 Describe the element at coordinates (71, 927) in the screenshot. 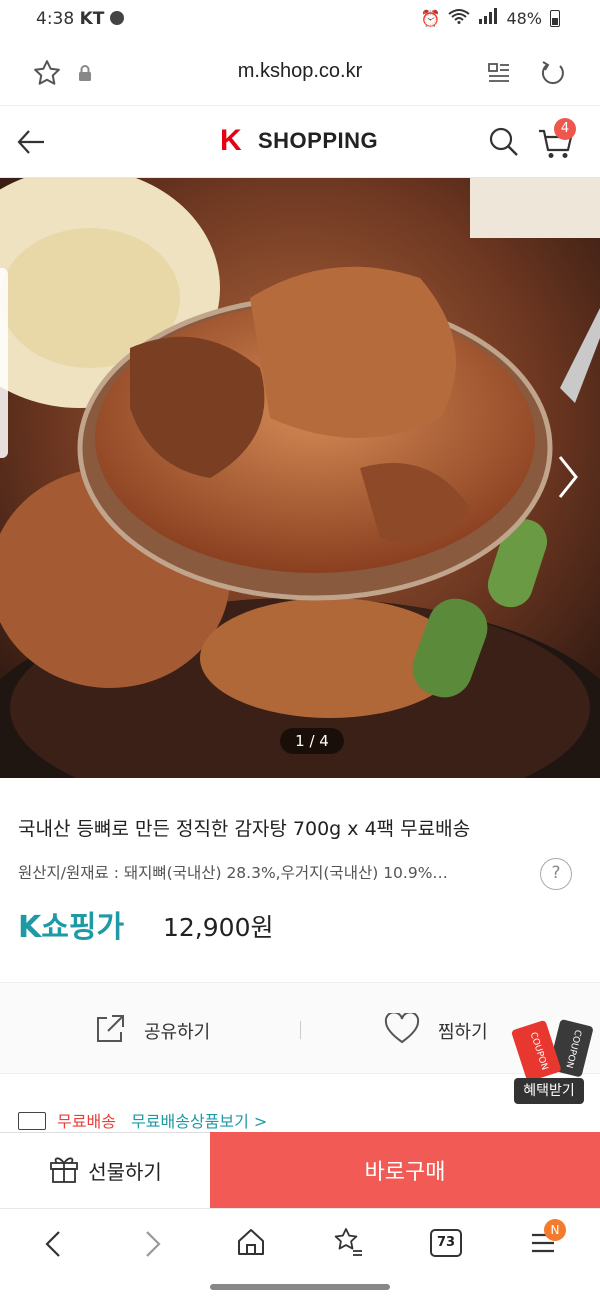

I see `price-label: K쇼핑가` at that location.